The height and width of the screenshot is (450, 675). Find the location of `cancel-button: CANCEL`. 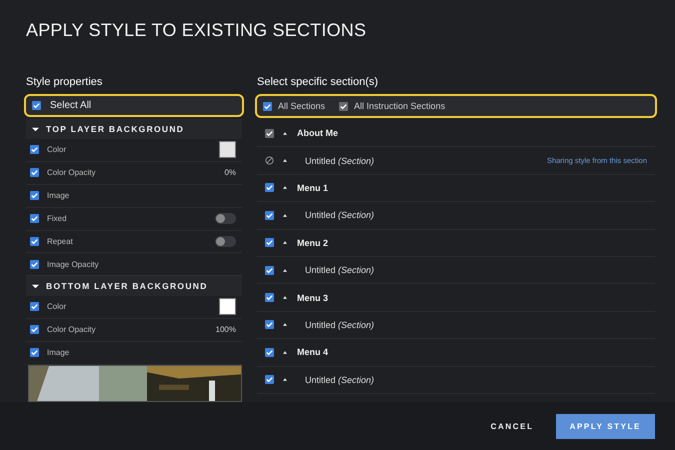

cancel-button: CANCEL is located at coordinates (512, 426).